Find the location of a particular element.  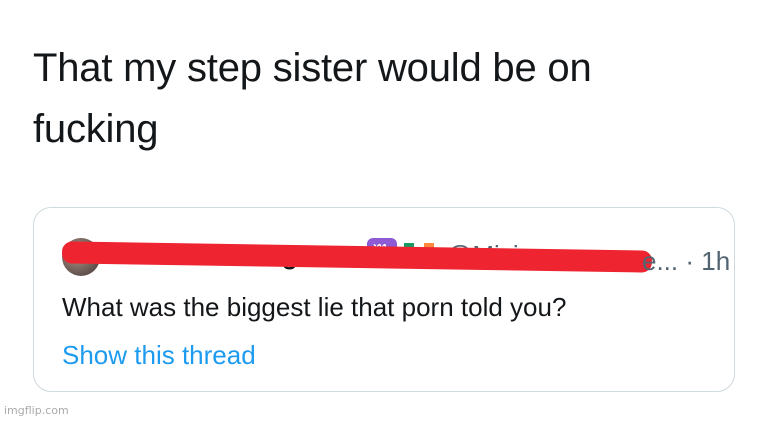

show-thread-link: Show this thread is located at coordinates (159, 355).